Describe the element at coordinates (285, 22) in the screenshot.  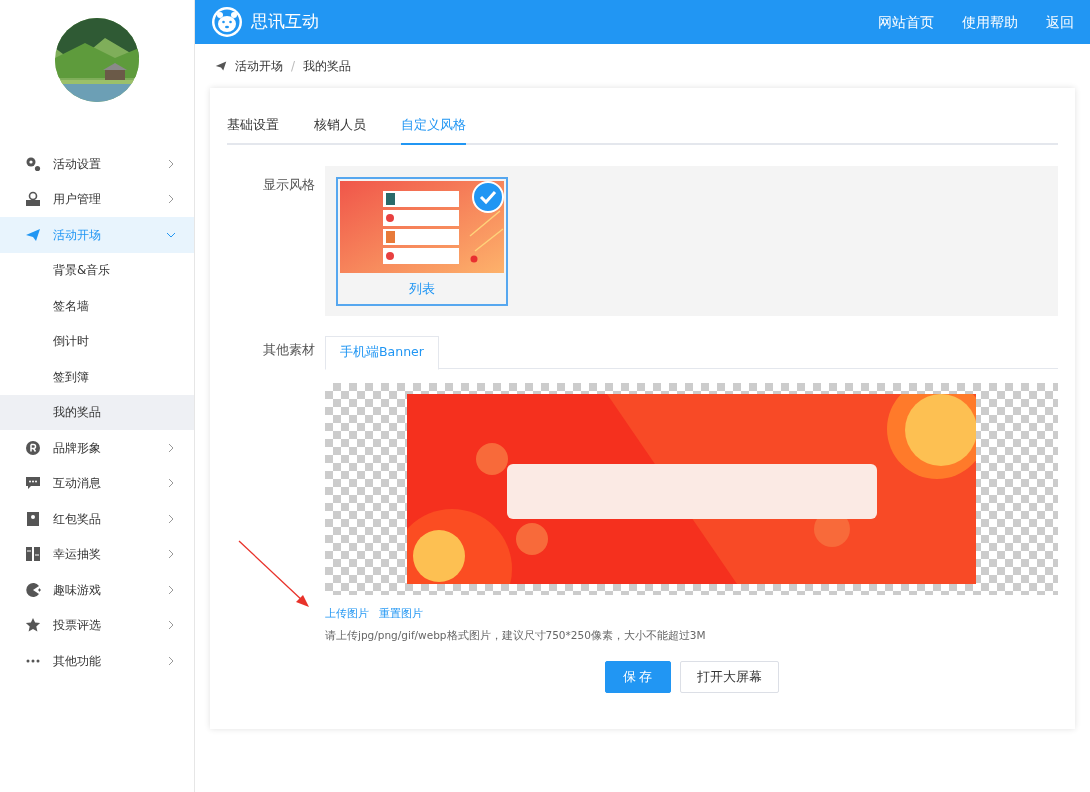
I see `brand-name: 思讯互动` at that location.